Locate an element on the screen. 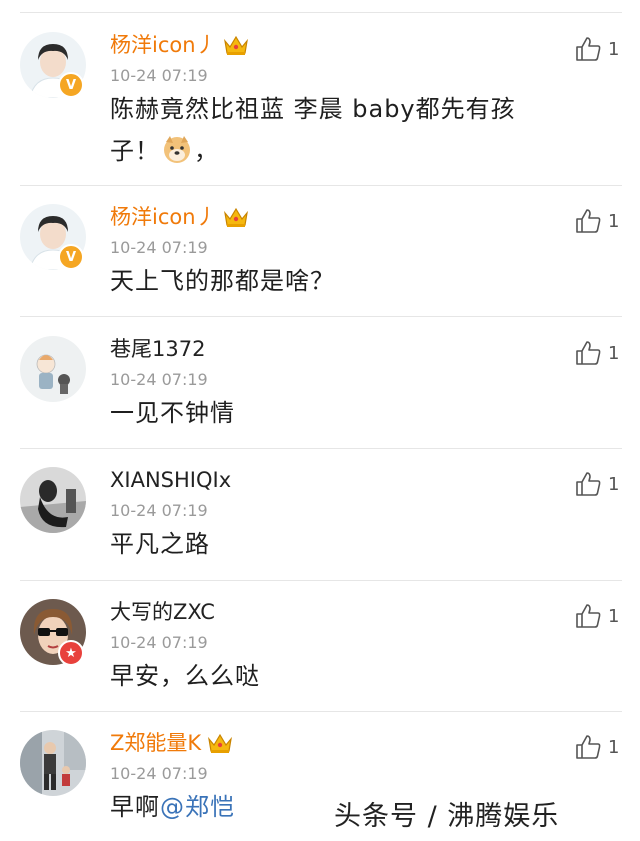 The image size is (640, 841). watermark: 头条号 / 沸腾娱乐 is located at coordinates (447, 816).